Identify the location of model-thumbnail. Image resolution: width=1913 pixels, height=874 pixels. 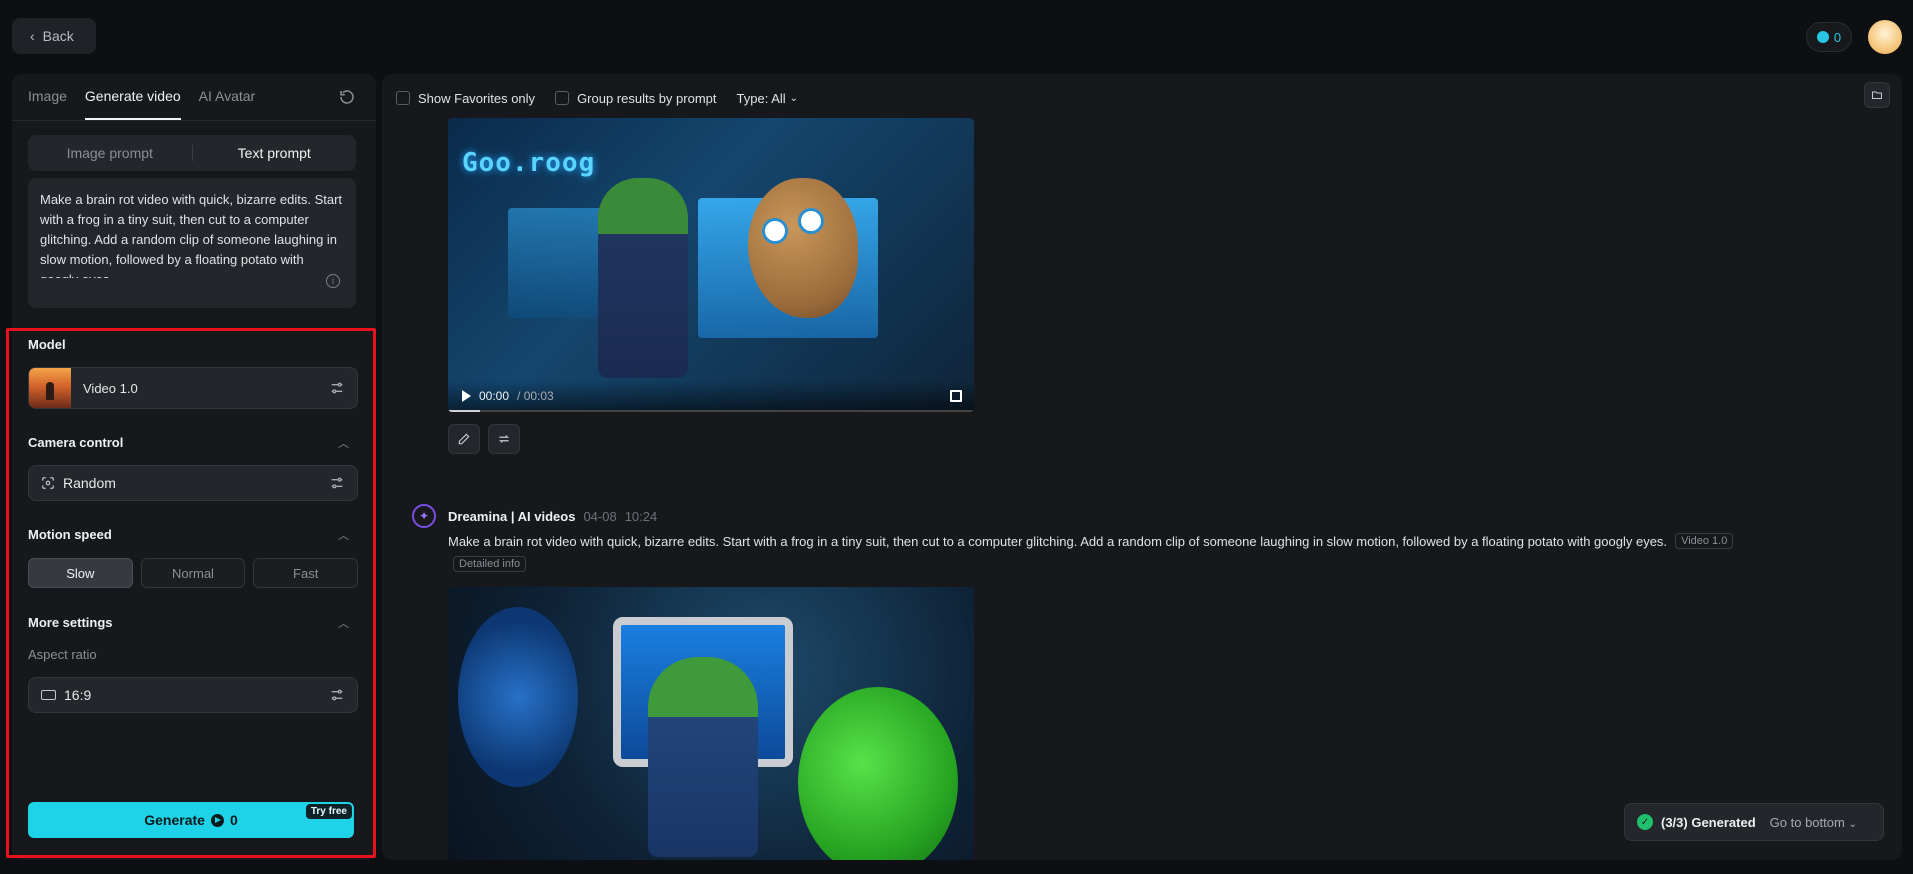
(50, 388).